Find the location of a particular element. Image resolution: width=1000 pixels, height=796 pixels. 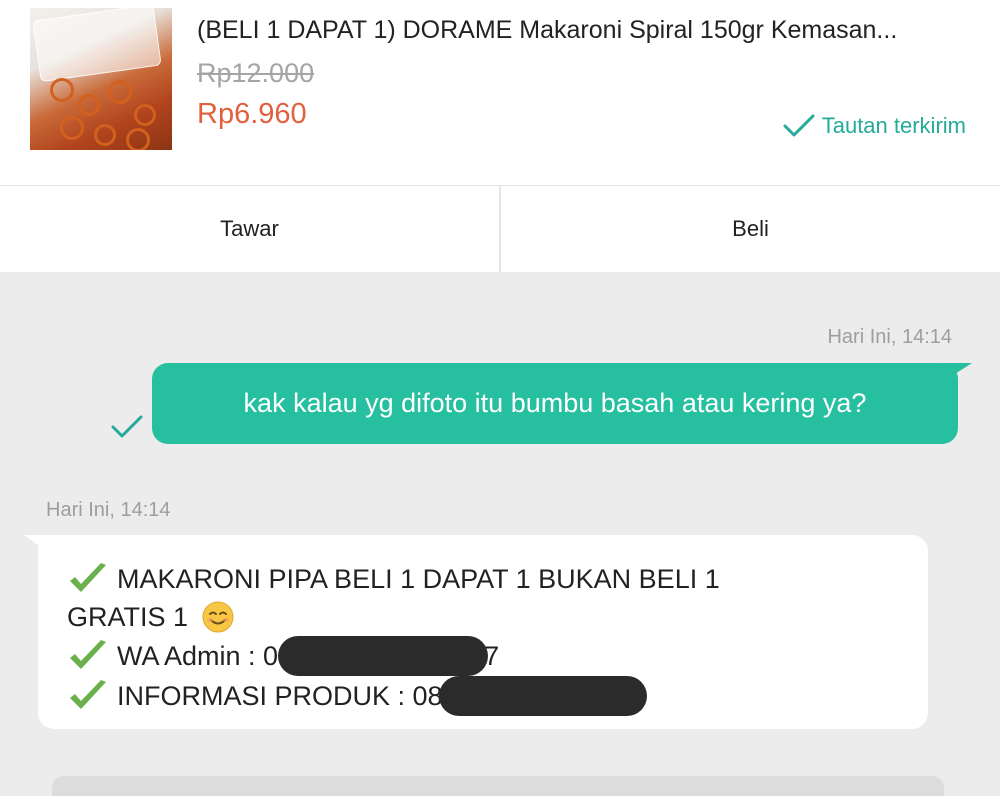

message-line: WA Admin : 0 7 is located at coordinates (393, 656).